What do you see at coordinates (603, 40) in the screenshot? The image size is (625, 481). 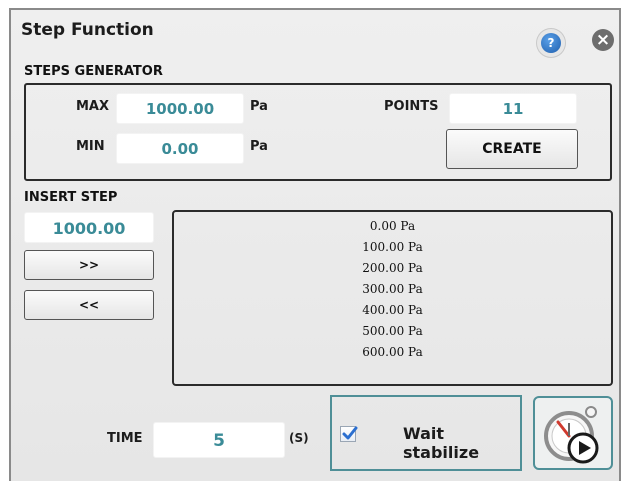 I see `close-icon: ×` at bounding box center [603, 40].